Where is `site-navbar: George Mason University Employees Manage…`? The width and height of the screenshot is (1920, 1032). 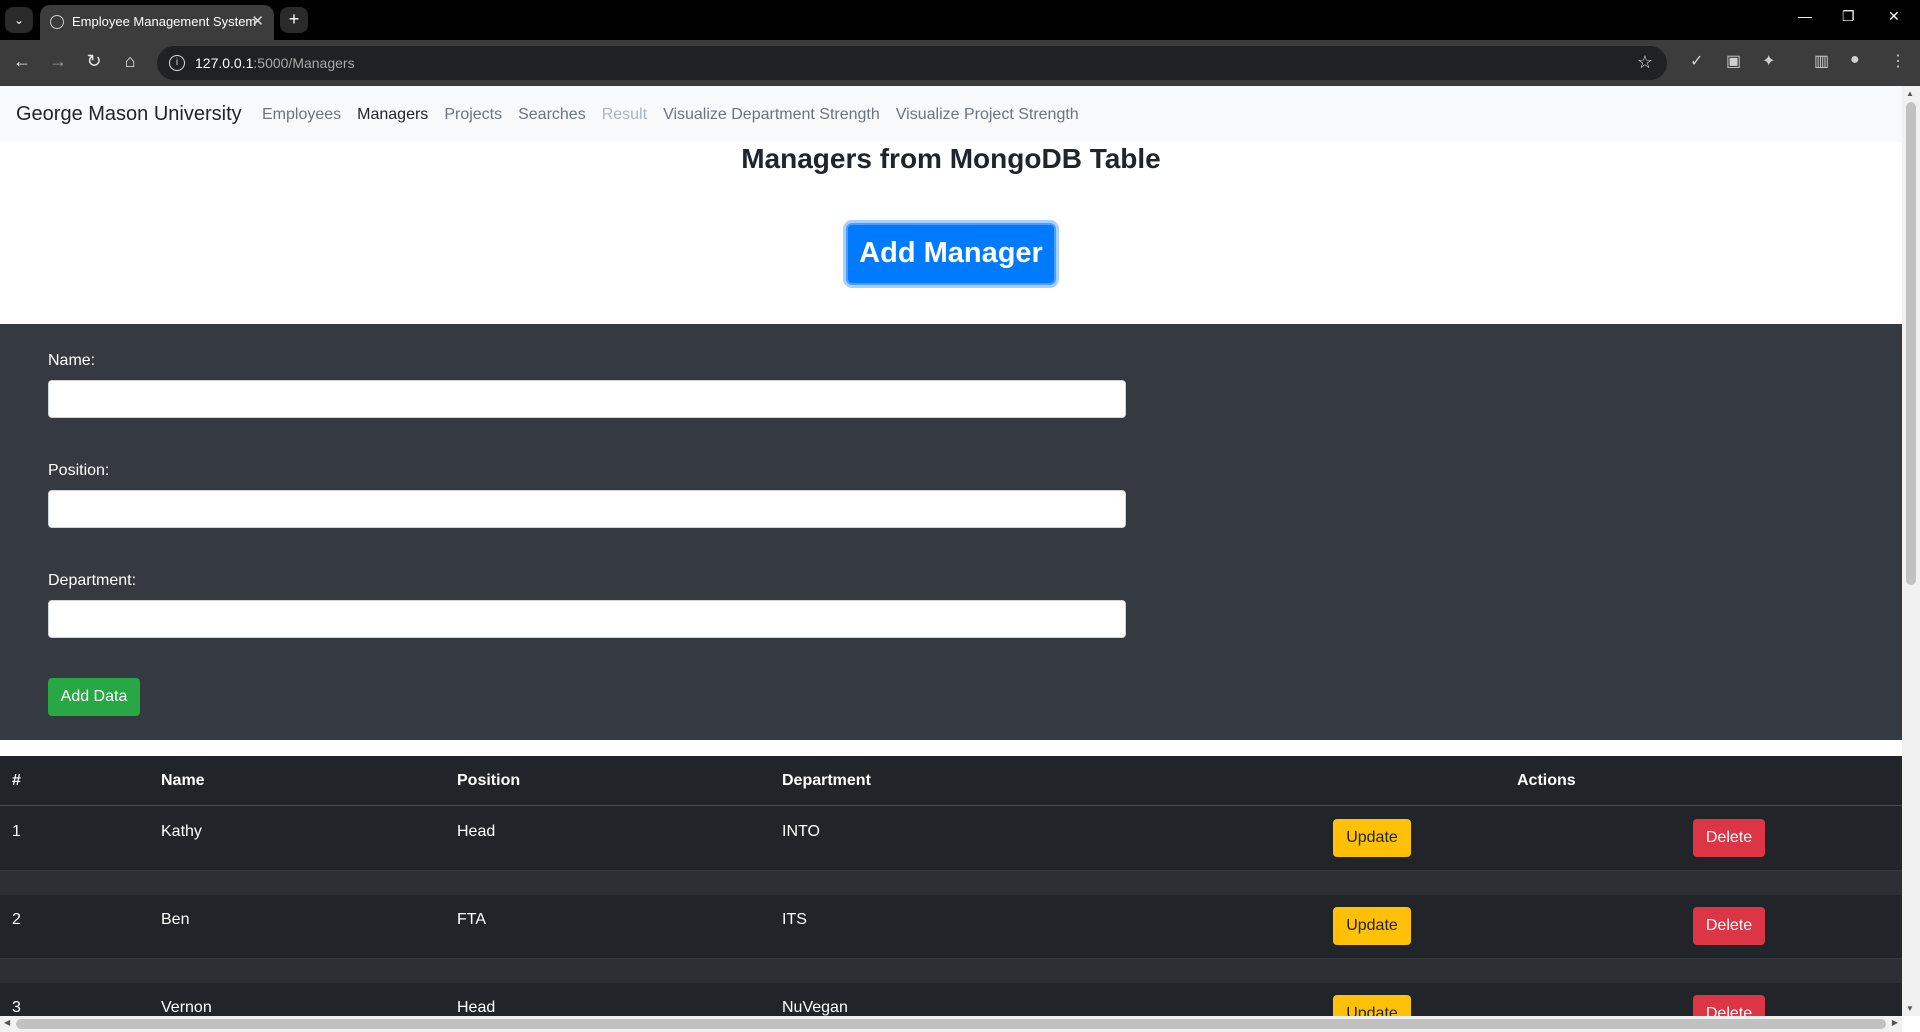 site-navbar: George Mason University Employees Manage… is located at coordinates (951, 114).